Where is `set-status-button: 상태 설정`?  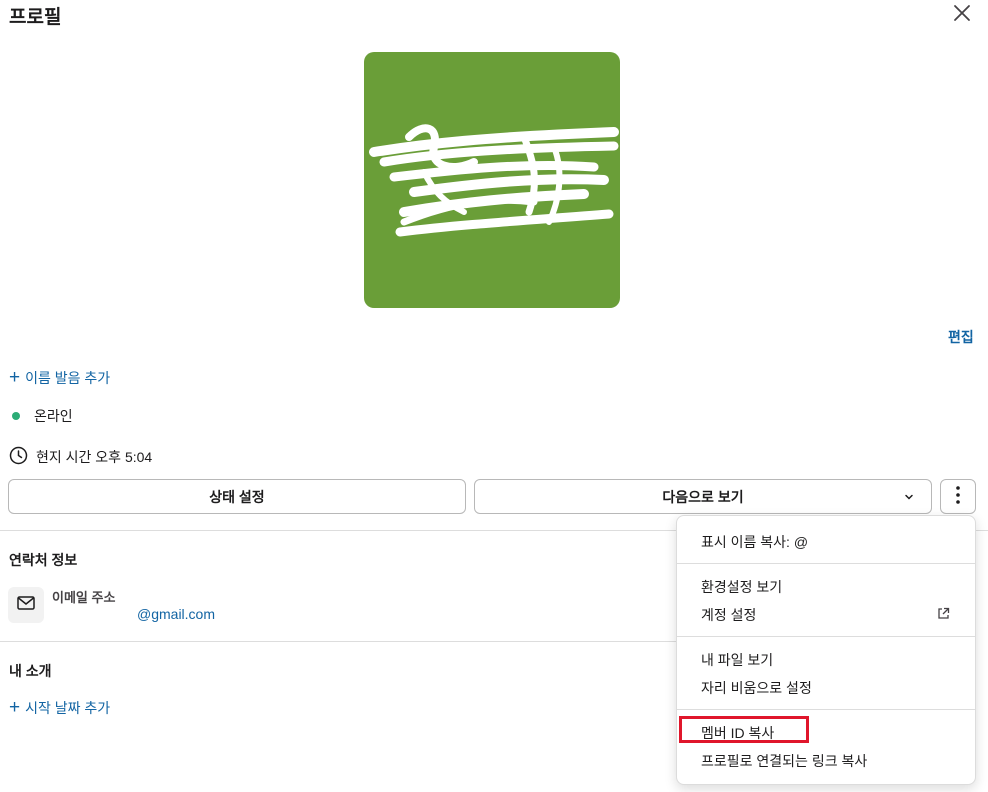
set-status-button: 상태 설정 is located at coordinates (237, 496).